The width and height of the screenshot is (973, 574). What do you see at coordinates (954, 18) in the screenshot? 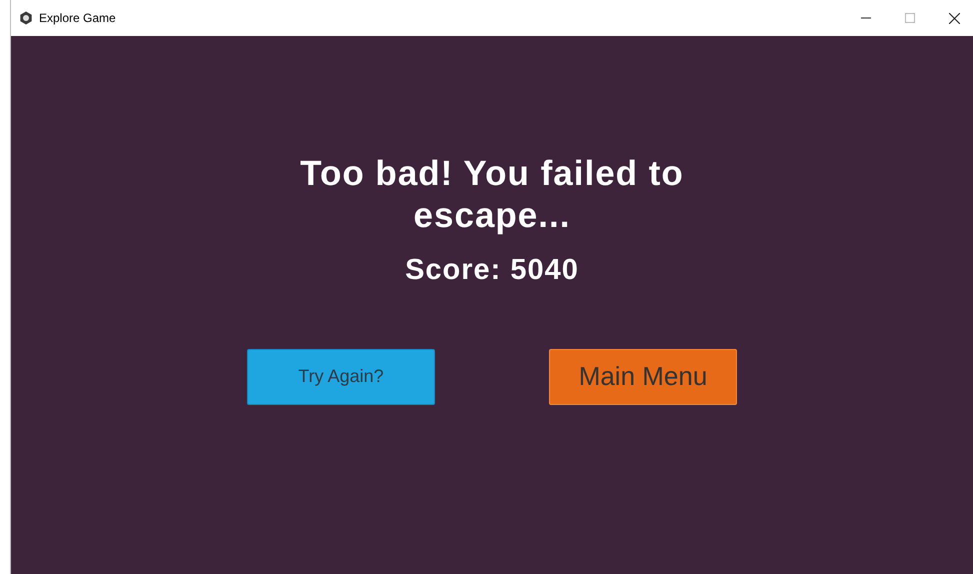
I see `close-icon` at bounding box center [954, 18].